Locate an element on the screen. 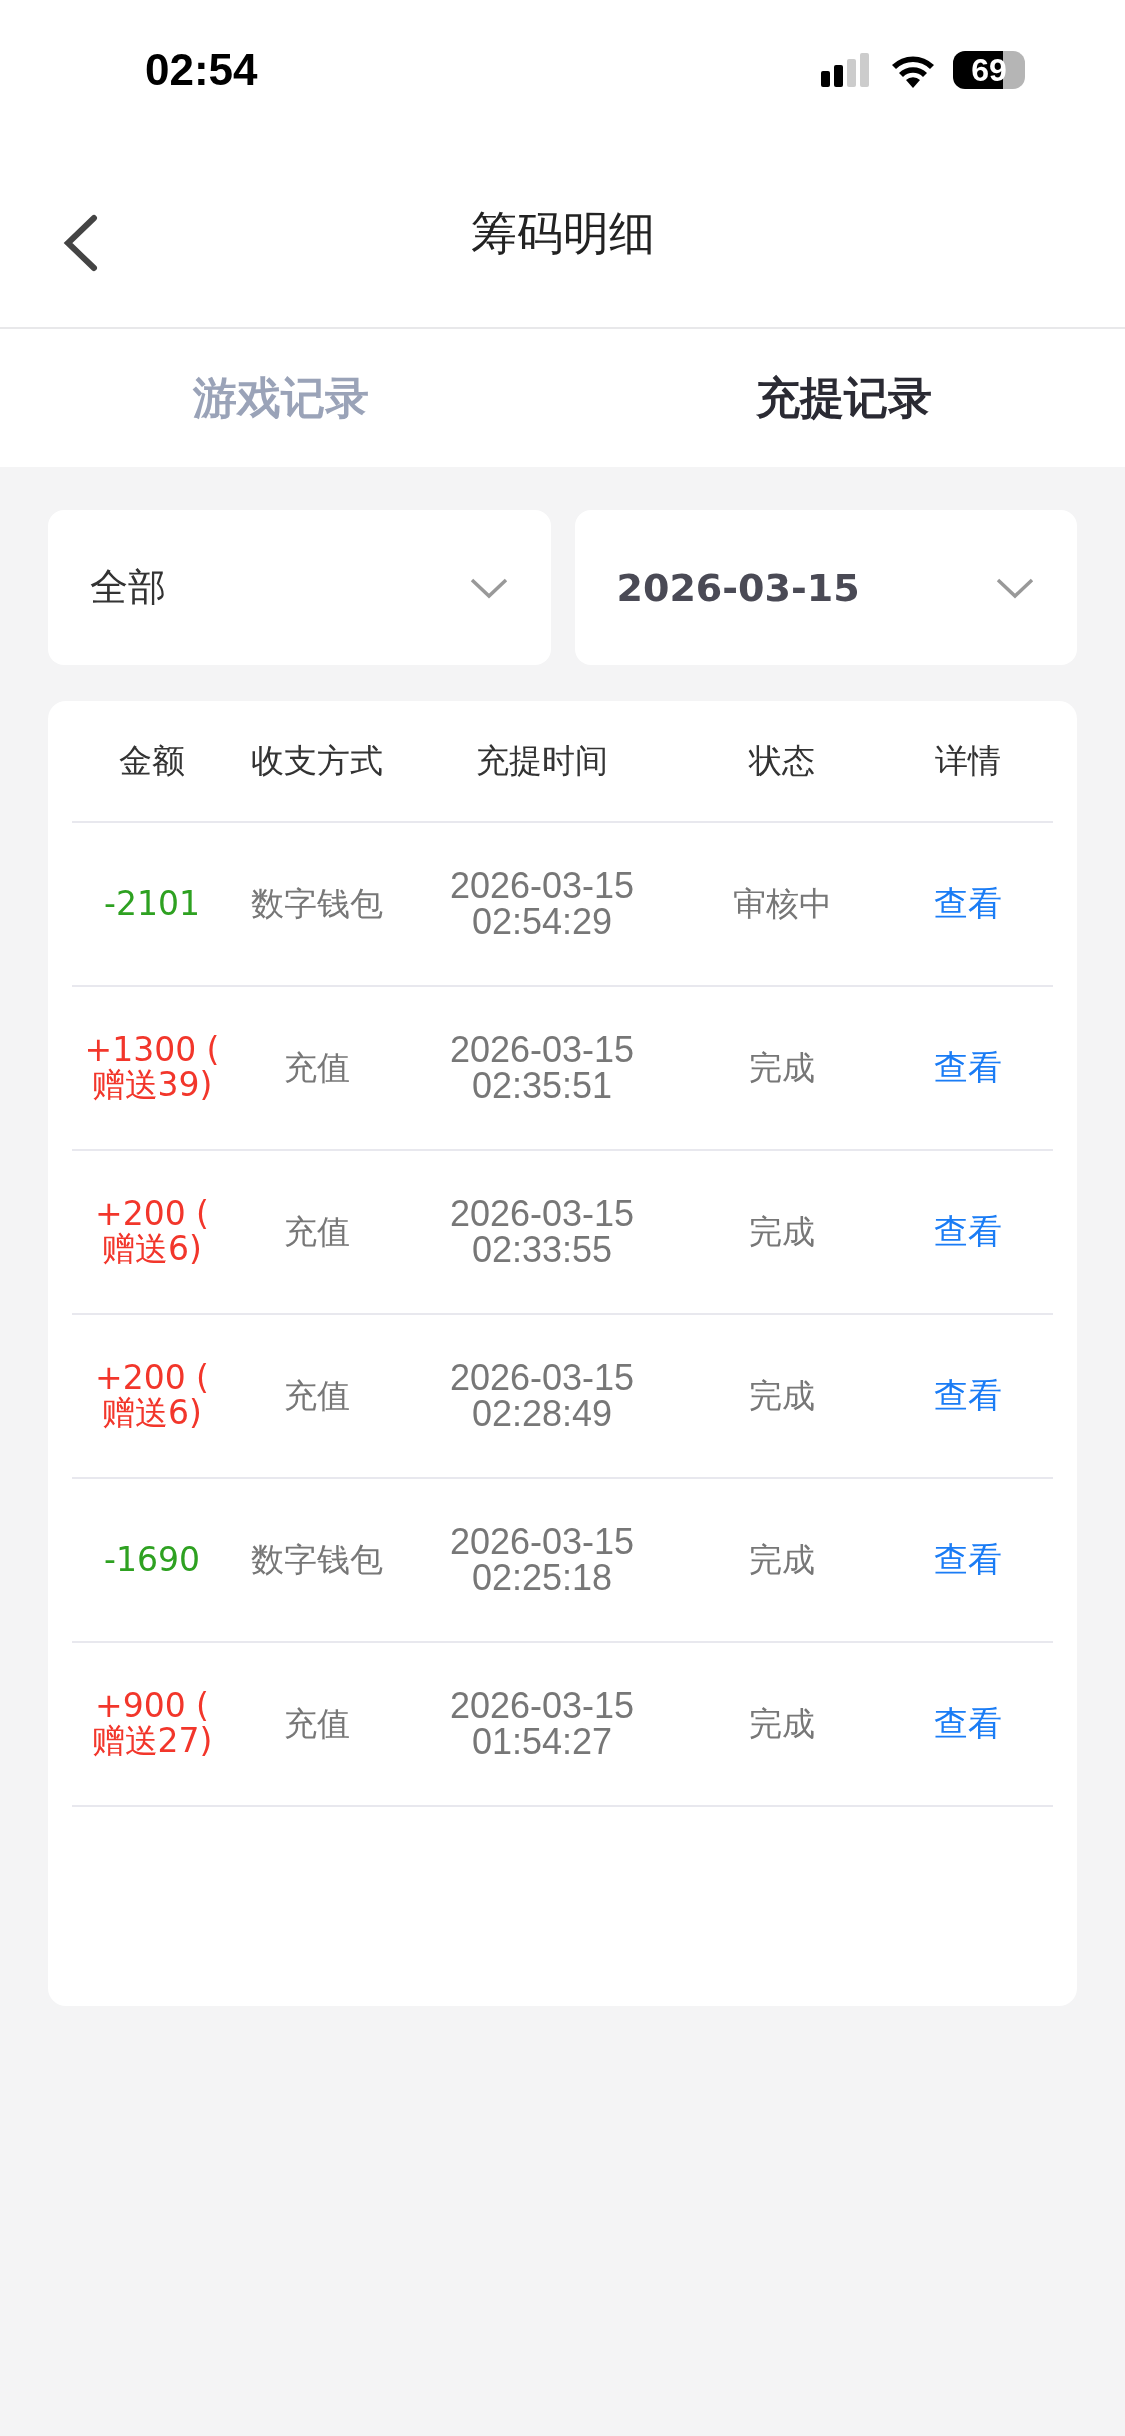 Image resolution: width=1125 pixels, height=2436 pixels. column-header: 详情 is located at coordinates (967, 760).